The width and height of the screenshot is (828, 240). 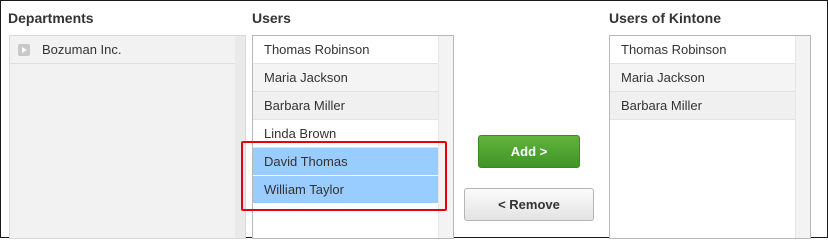 I want to click on kintone-user-item: Thomas Robinson, so click(x=703, y=50).